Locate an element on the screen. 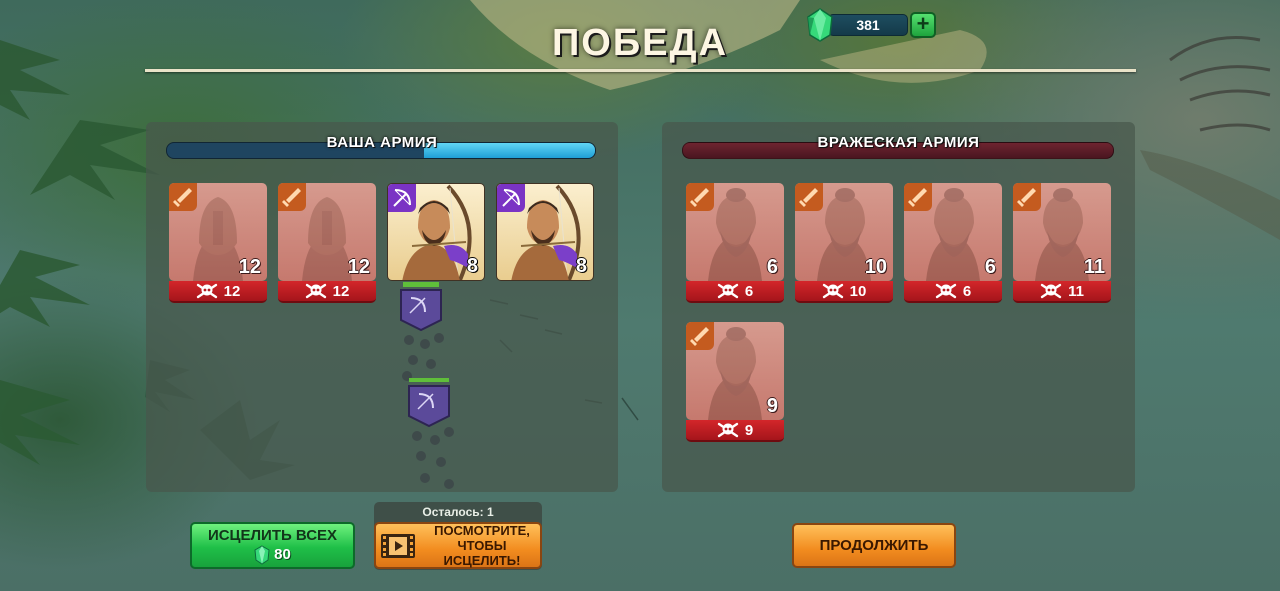  unit-deaths: 9 is located at coordinates (749, 430).